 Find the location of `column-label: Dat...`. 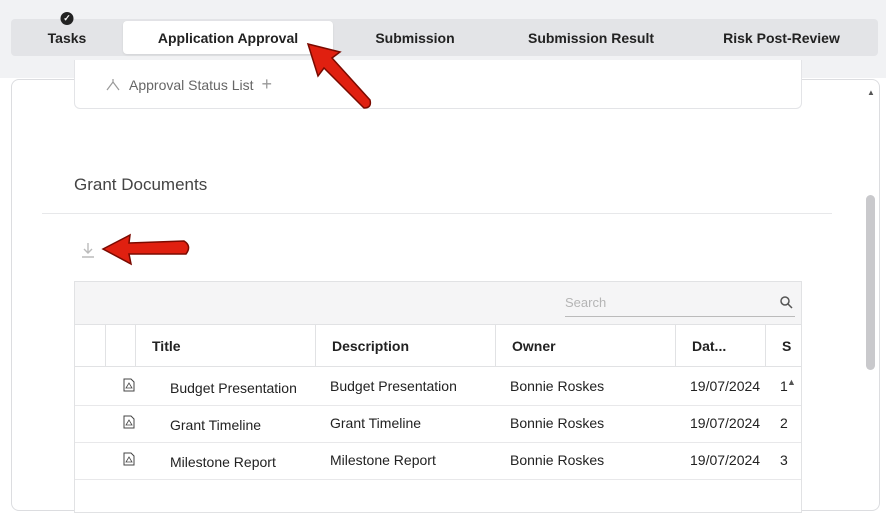

column-label: Dat... is located at coordinates (709, 345).